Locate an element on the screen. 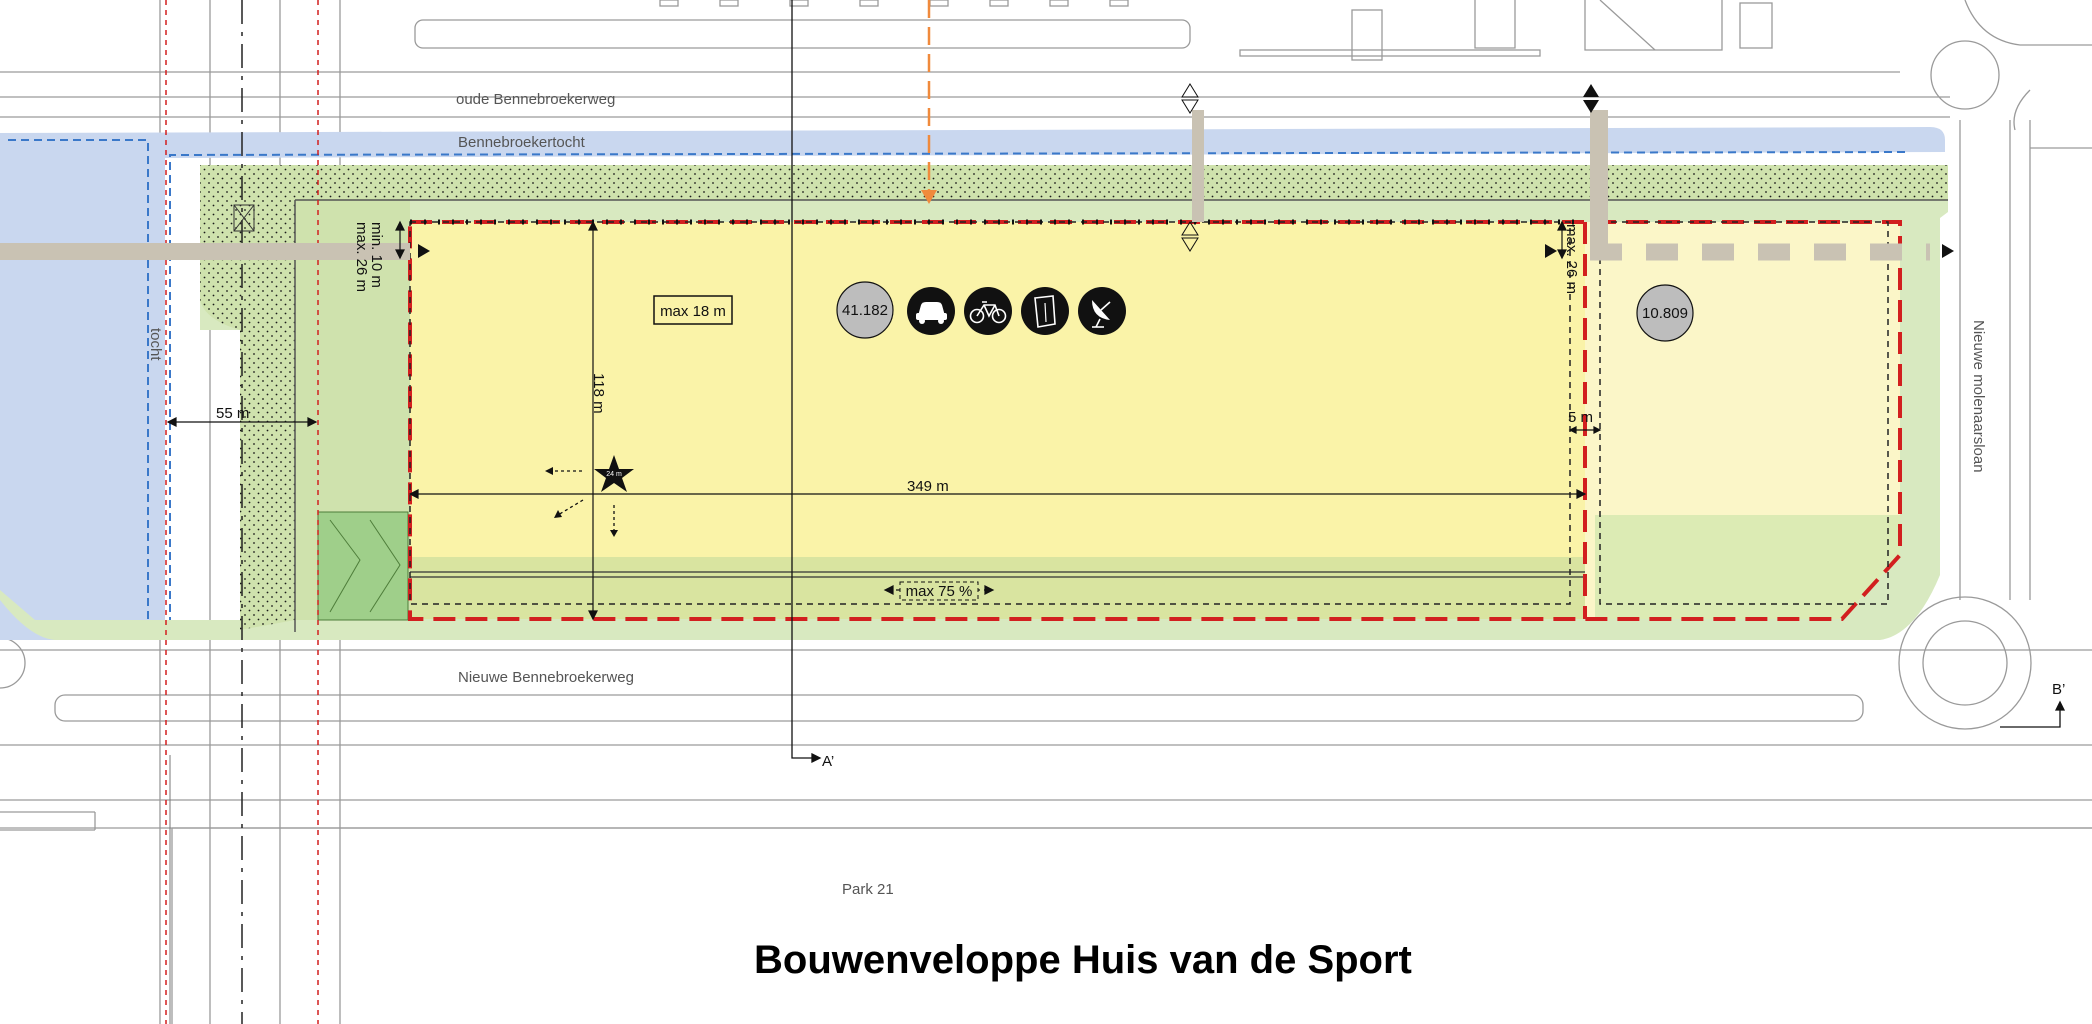 Image resolution: width=2092 pixels, height=1024 pixels. label-oude-bennebroekerweg: oude Bennebroekerweg is located at coordinates (535, 99).